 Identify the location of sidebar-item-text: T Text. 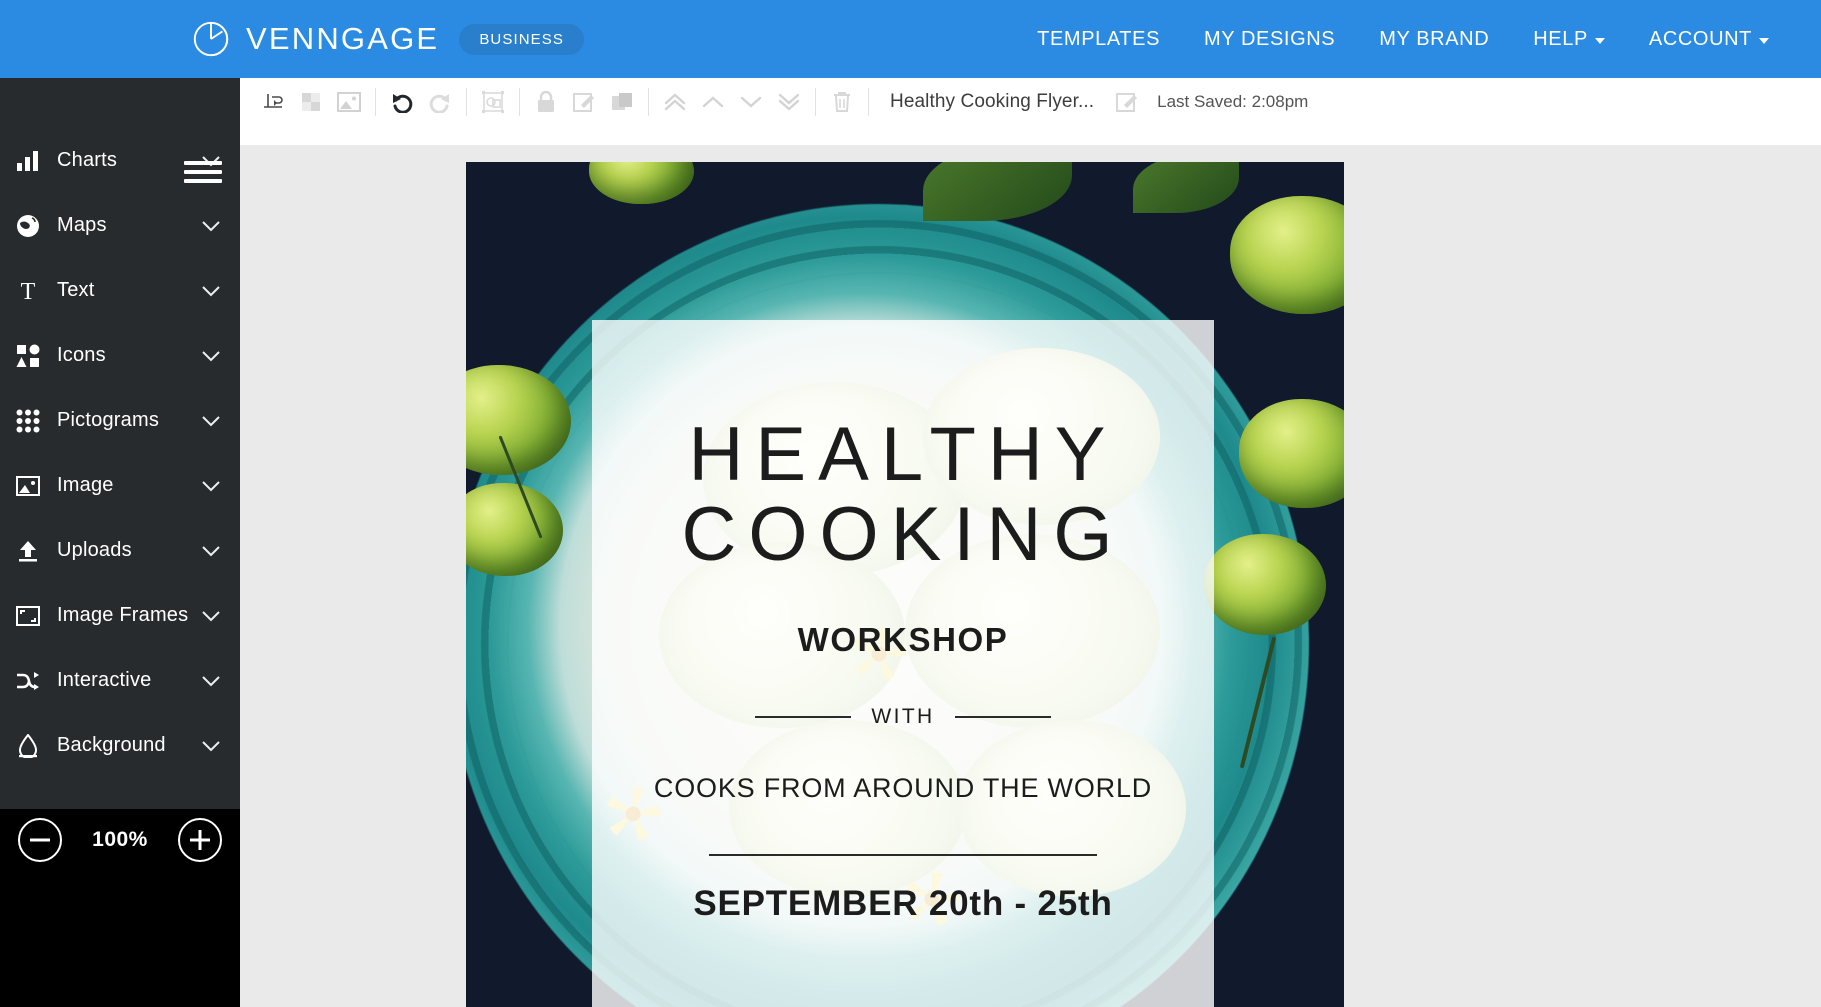
(120, 290).